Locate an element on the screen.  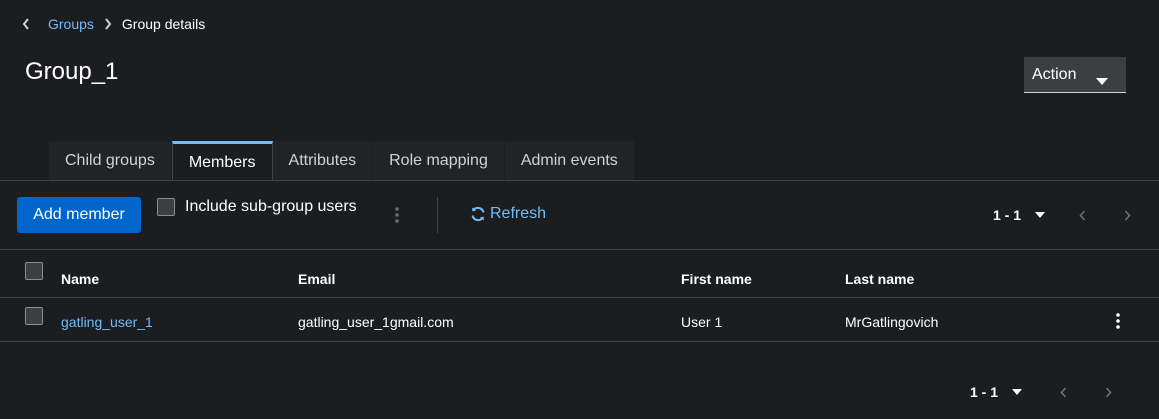
member-first-name: User 1 is located at coordinates (702, 322).